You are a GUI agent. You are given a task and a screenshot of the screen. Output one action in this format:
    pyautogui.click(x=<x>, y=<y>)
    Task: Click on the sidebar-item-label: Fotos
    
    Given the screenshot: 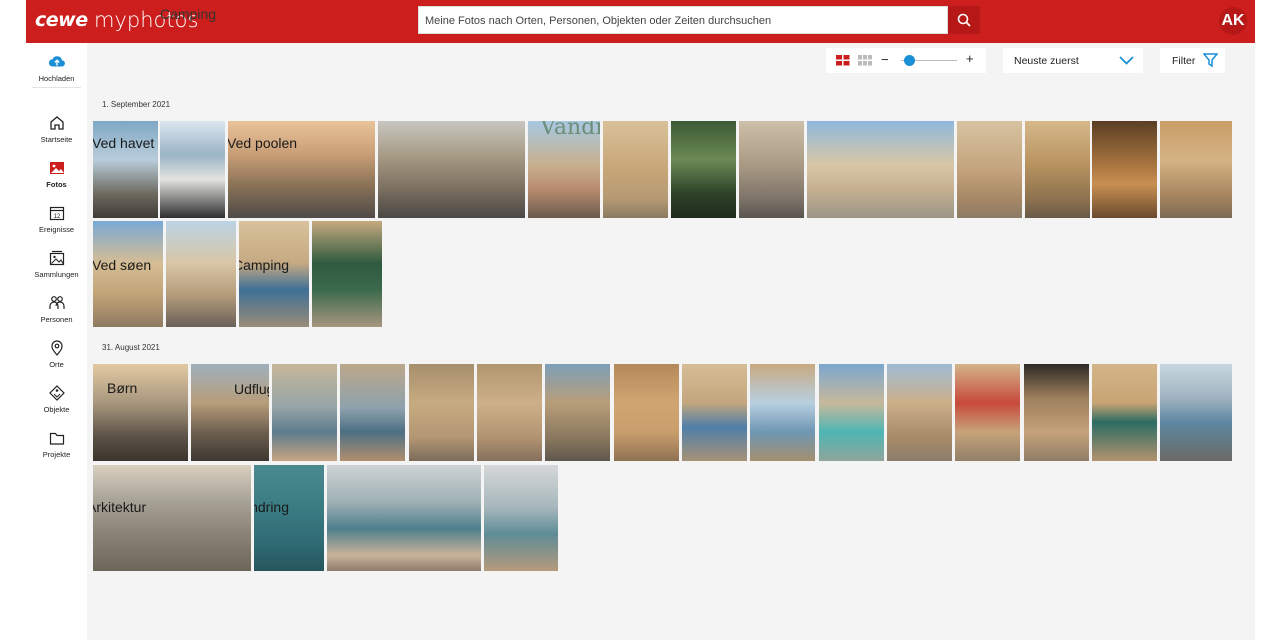 What is the action you would take?
    pyautogui.click(x=56, y=184)
    